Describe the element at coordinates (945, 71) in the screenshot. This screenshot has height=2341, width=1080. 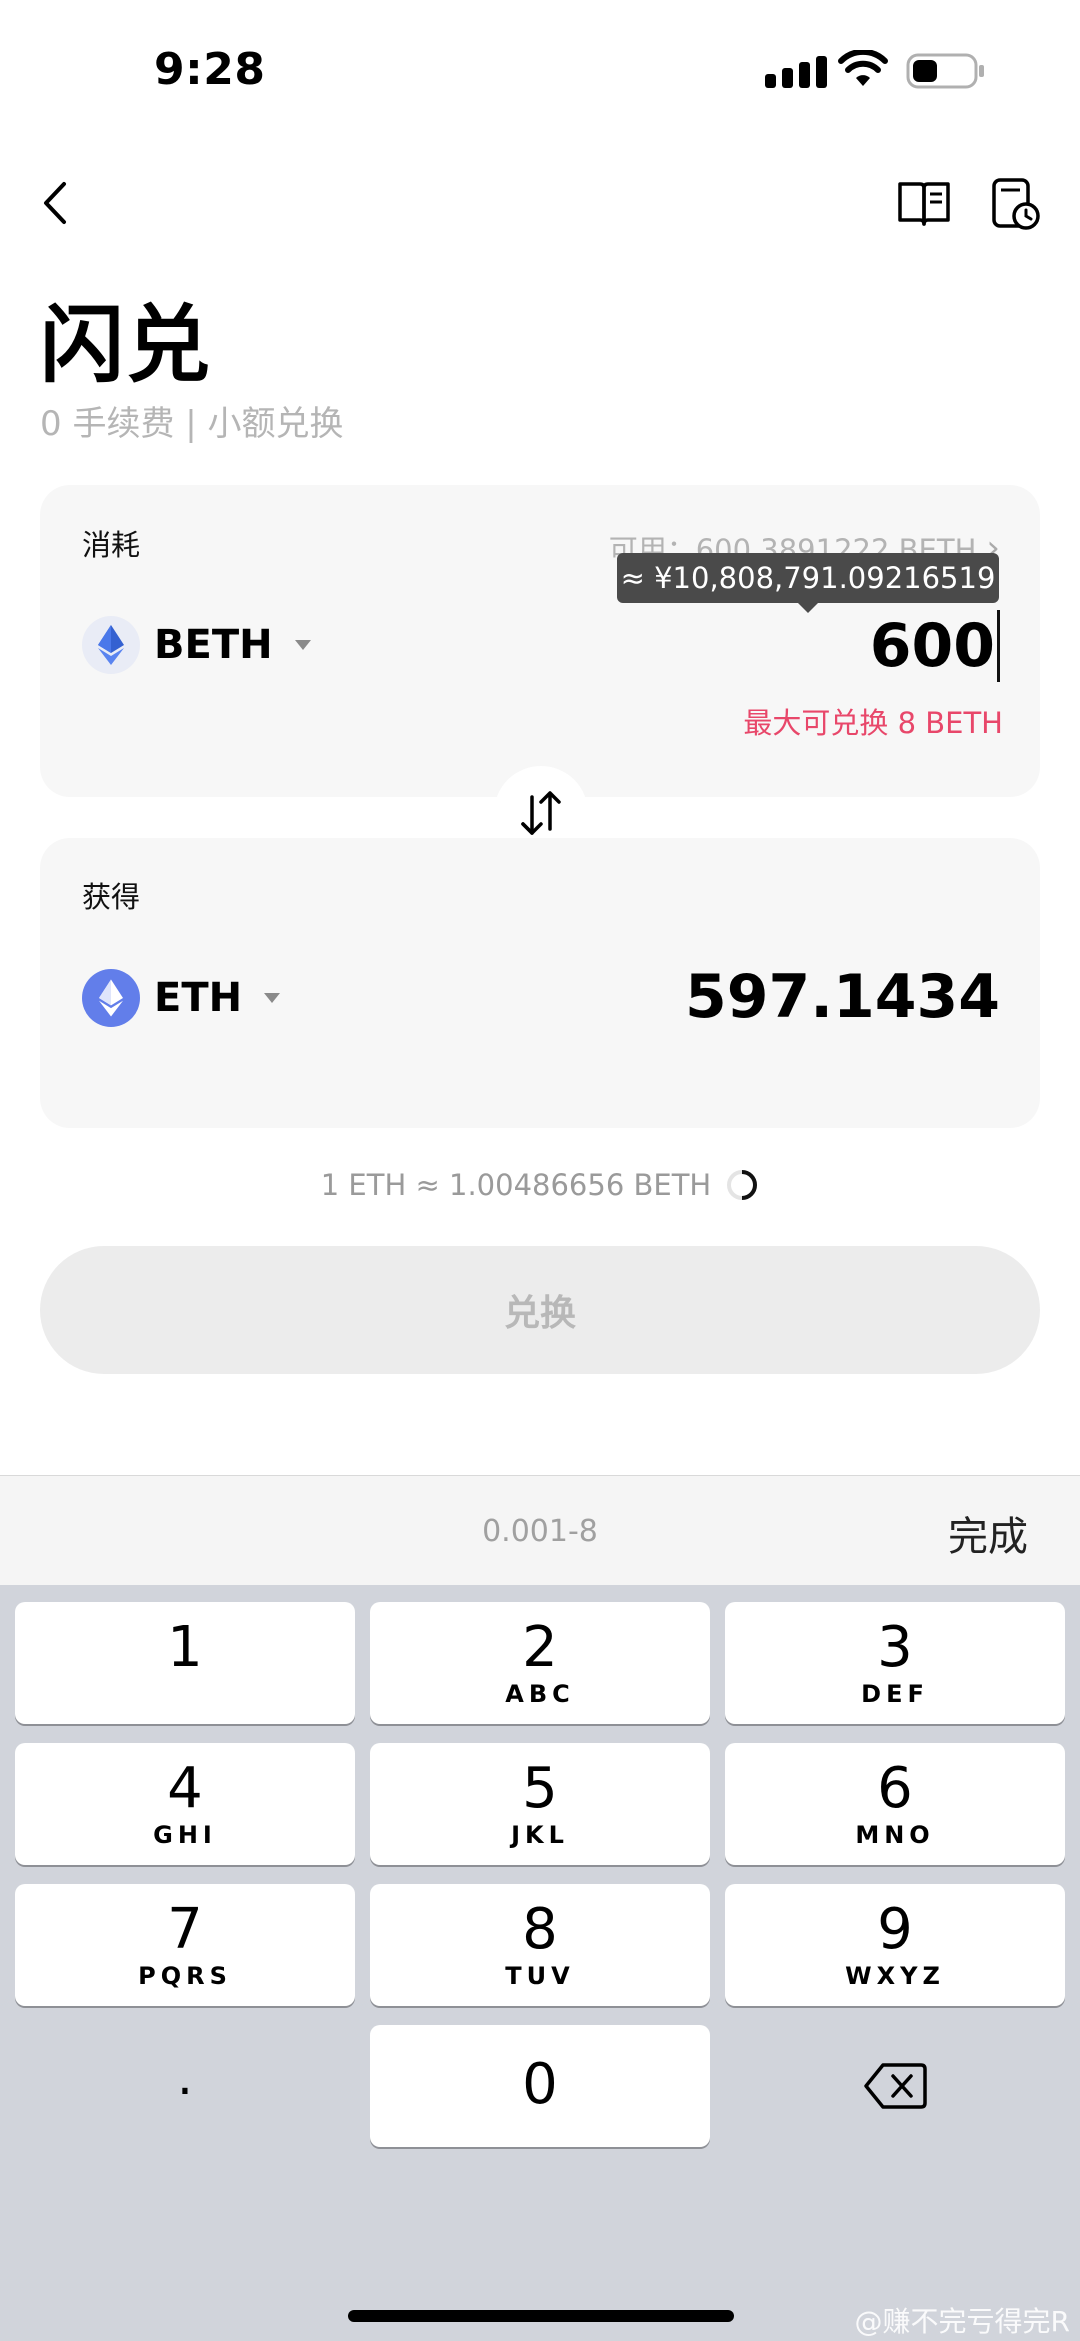
I see `battery-icon` at that location.